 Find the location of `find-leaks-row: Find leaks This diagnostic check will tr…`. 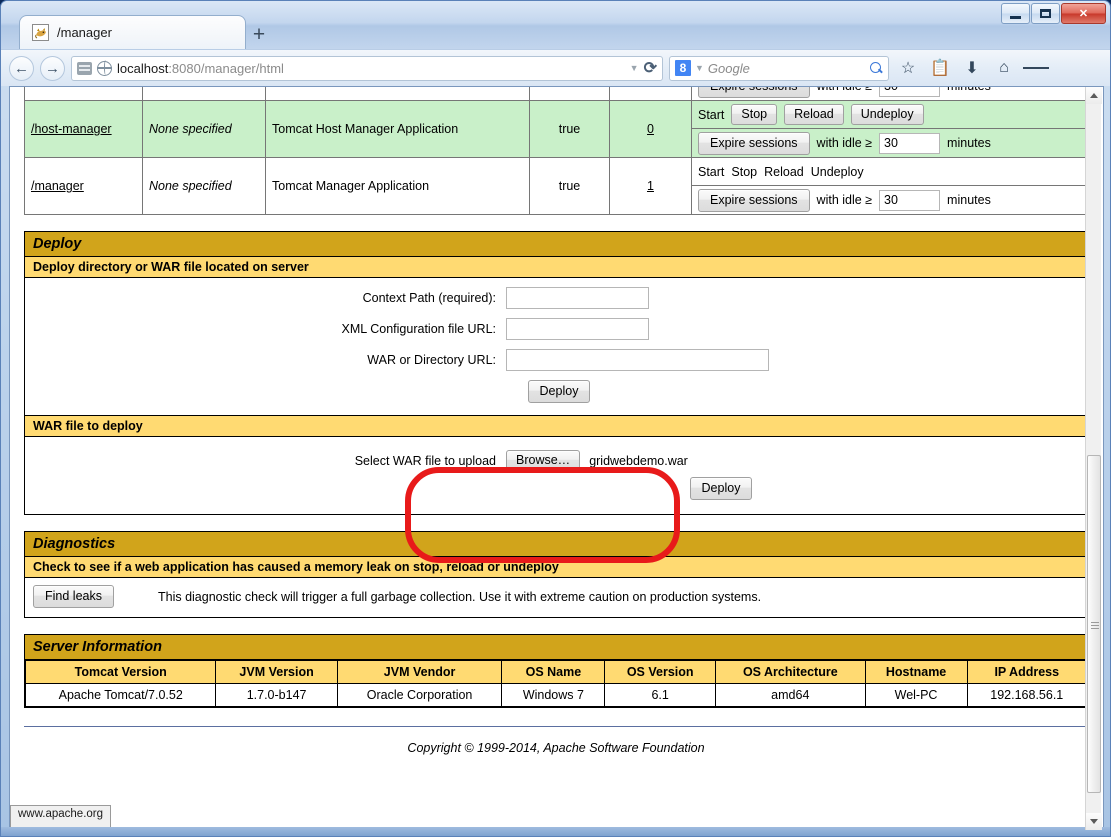

find-leaks-row: Find leaks This diagnostic check will tr… is located at coordinates (556, 597).